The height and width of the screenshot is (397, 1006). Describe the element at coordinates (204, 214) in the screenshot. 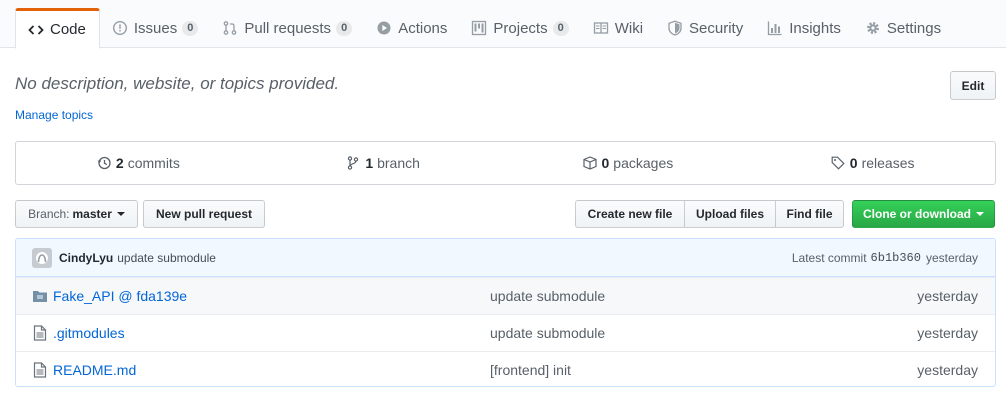

I see `new-pull-request-button: New pull request` at that location.